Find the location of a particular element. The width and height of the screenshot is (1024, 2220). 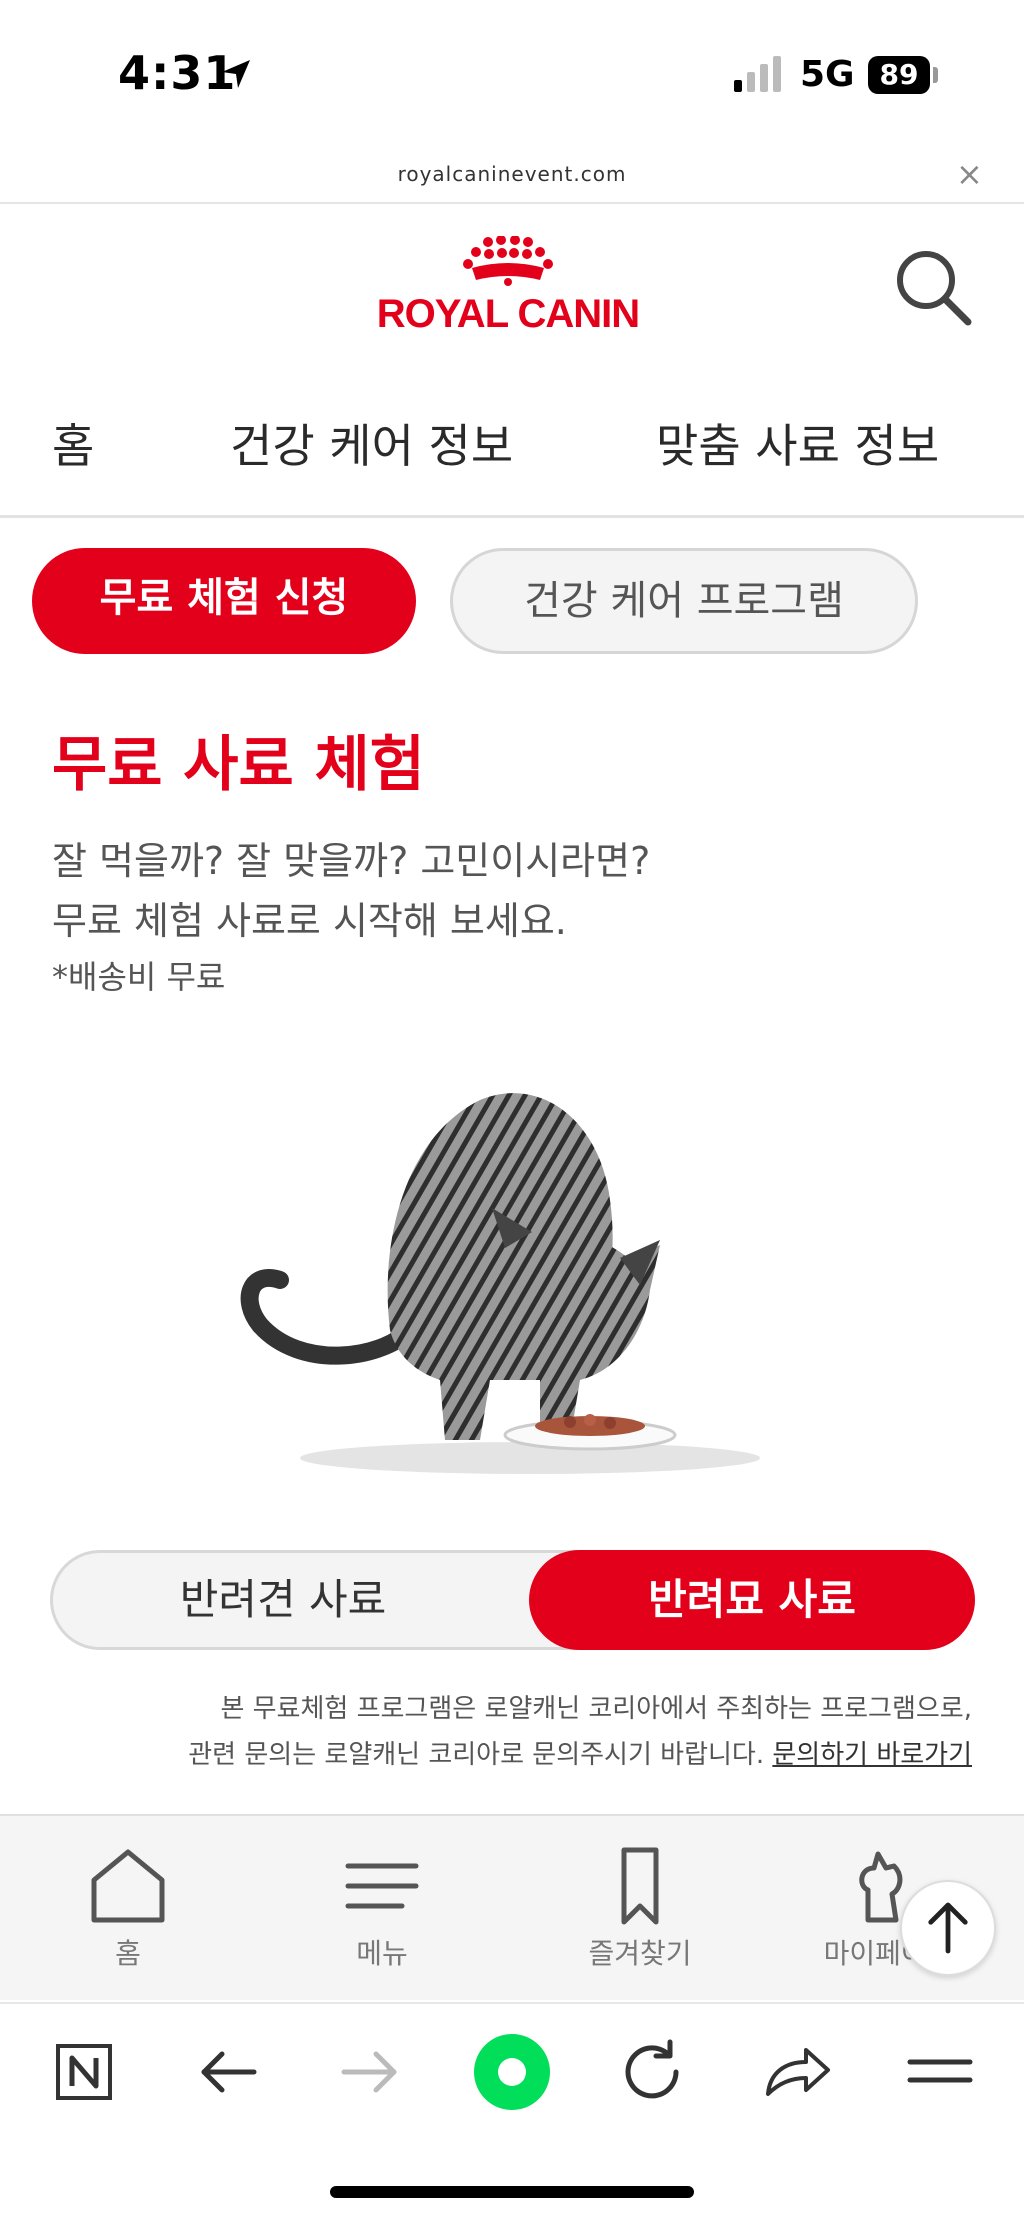

menu-icon is located at coordinates (382, 1886).